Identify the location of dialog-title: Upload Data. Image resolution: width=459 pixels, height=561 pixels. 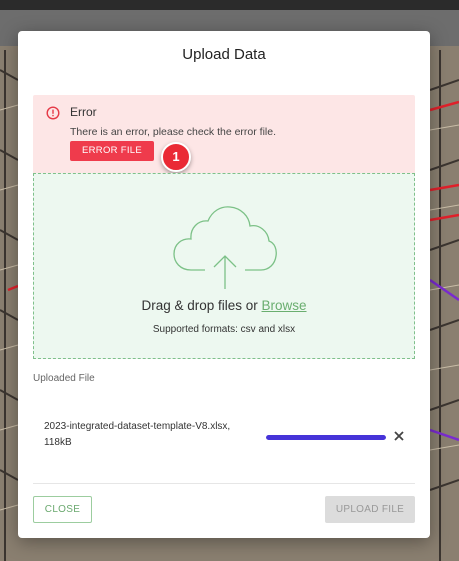
(224, 54).